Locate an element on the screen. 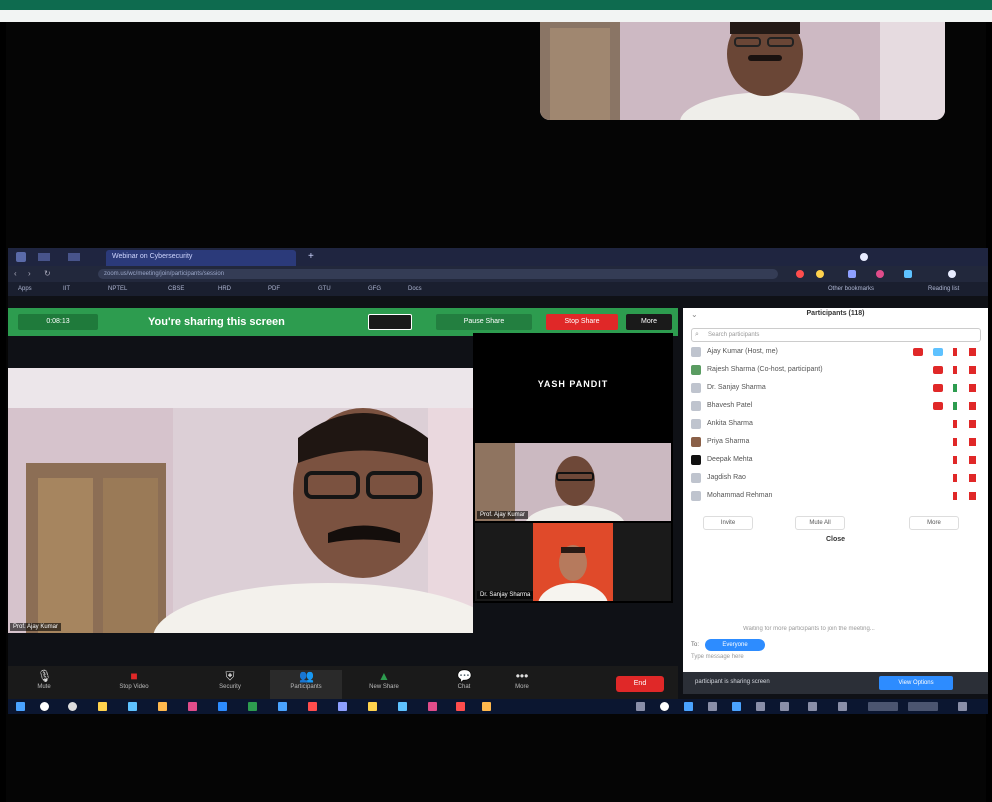  more-label: More is located at coordinates (522, 687).